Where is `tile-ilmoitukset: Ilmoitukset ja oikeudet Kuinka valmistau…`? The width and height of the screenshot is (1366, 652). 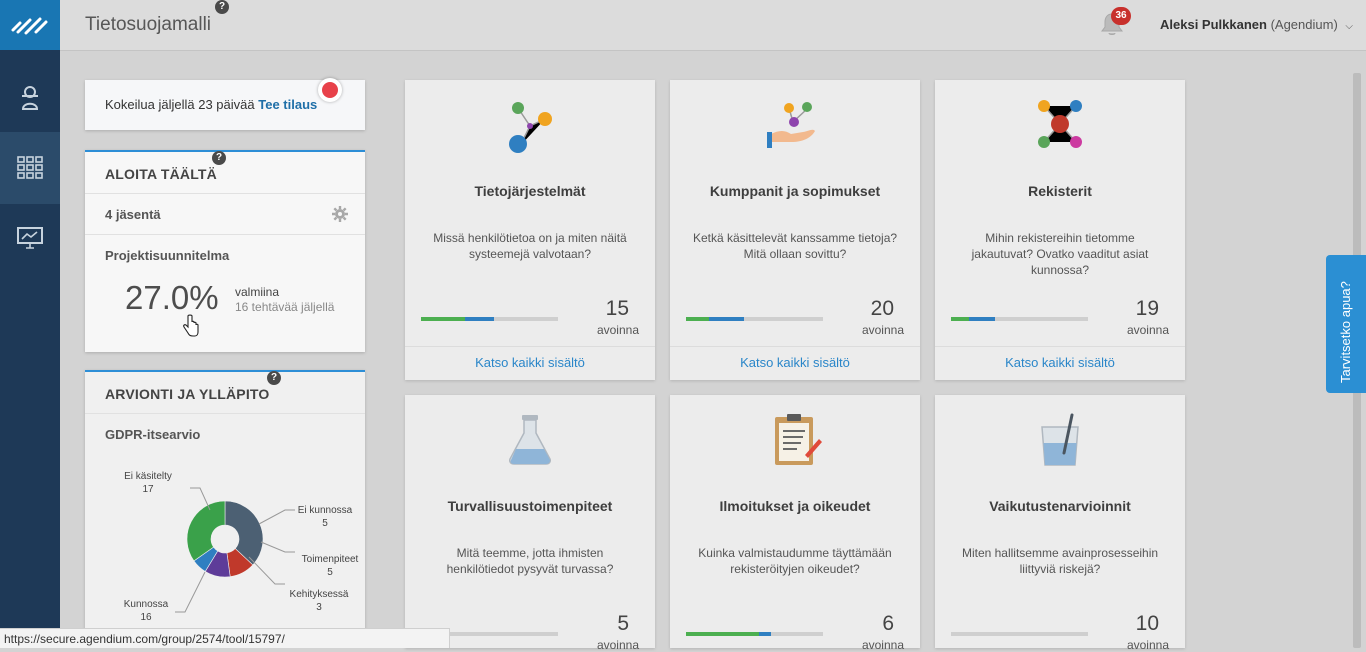
tile-ilmoitukset: Ilmoitukset ja oikeudet Kuinka valmistau… is located at coordinates (795, 523).